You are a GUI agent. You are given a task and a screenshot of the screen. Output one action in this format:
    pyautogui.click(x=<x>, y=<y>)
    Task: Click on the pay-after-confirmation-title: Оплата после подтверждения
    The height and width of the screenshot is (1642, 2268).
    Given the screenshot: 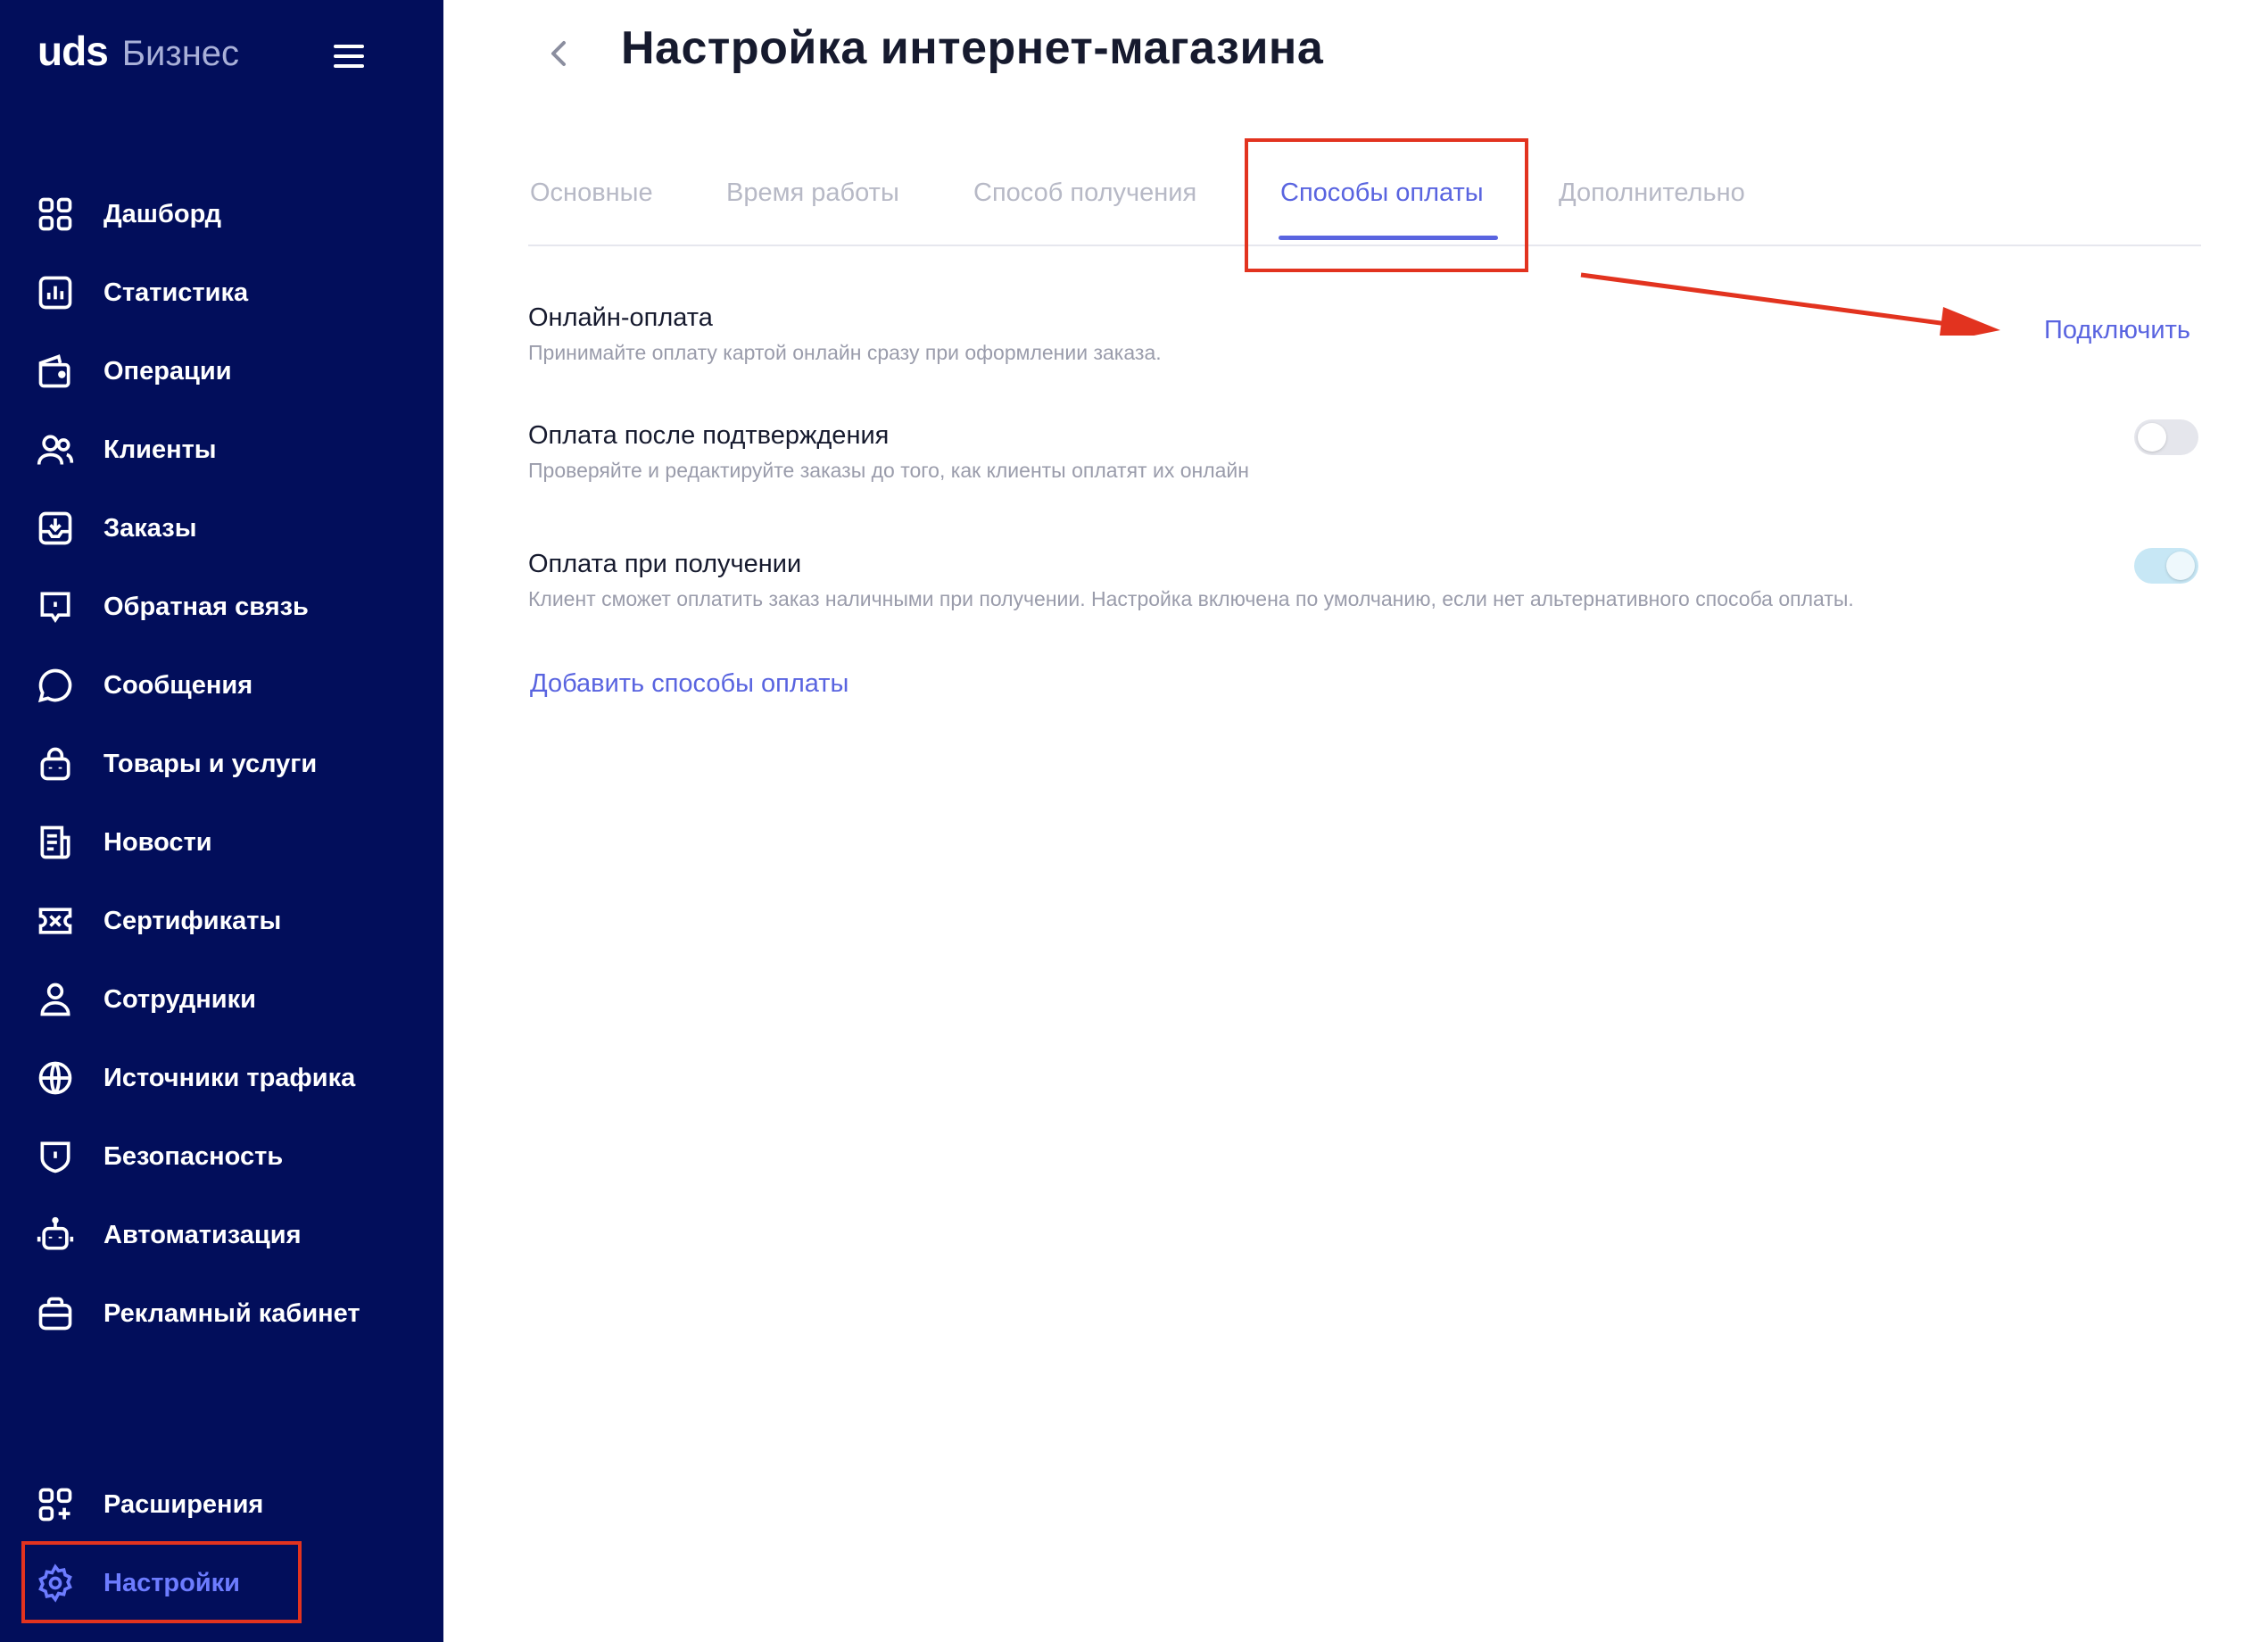 What is the action you would take?
    pyautogui.click(x=709, y=435)
    